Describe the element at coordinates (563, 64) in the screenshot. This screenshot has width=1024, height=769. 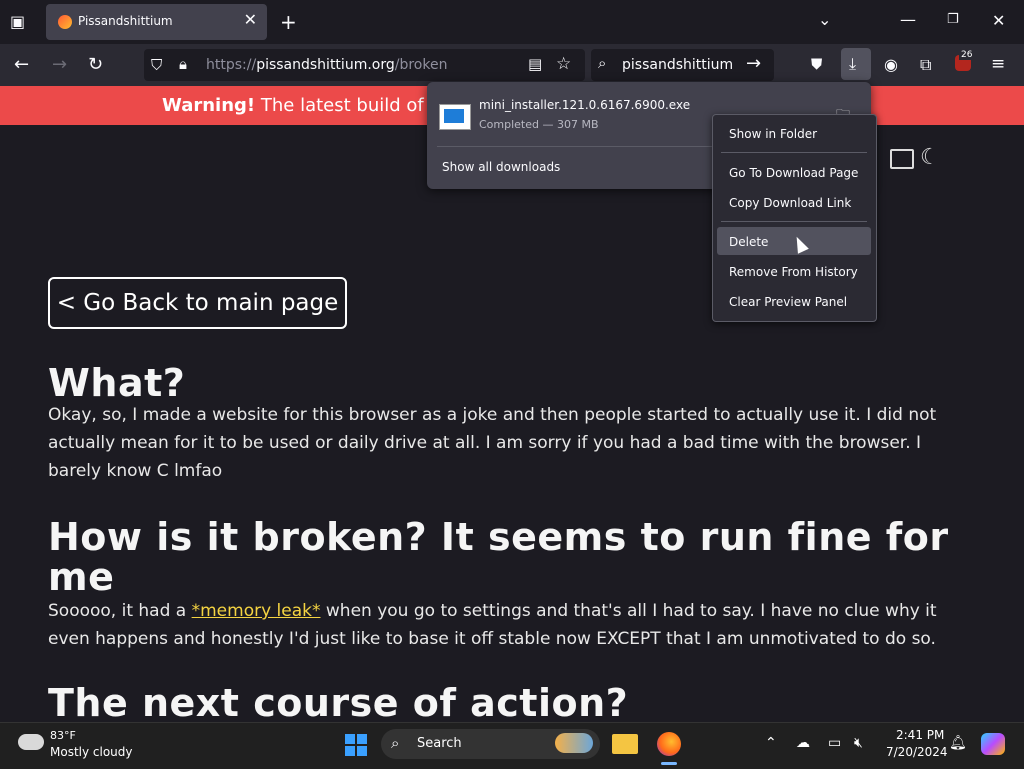
I see `bookmark-star-icon: ☆` at that location.